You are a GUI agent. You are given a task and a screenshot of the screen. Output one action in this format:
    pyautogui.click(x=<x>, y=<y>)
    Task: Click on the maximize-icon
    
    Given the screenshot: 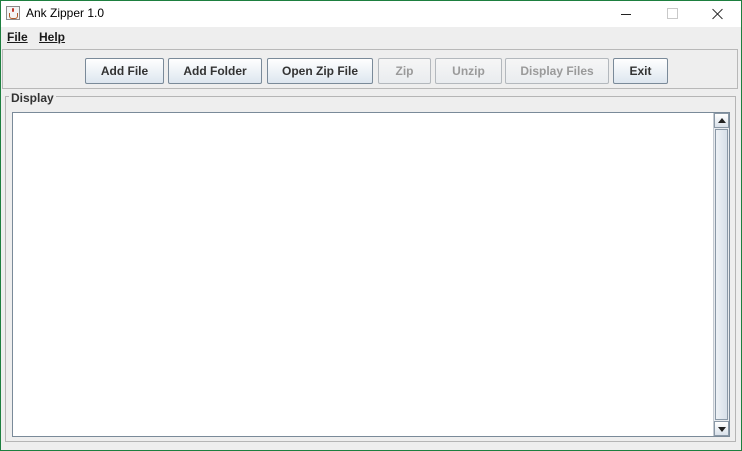 What is the action you would take?
    pyautogui.click(x=672, y=14)
    